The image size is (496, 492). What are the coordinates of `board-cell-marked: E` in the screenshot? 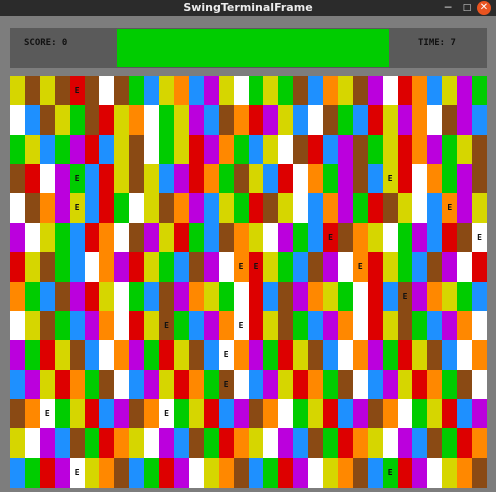 It's located at (390, 472).